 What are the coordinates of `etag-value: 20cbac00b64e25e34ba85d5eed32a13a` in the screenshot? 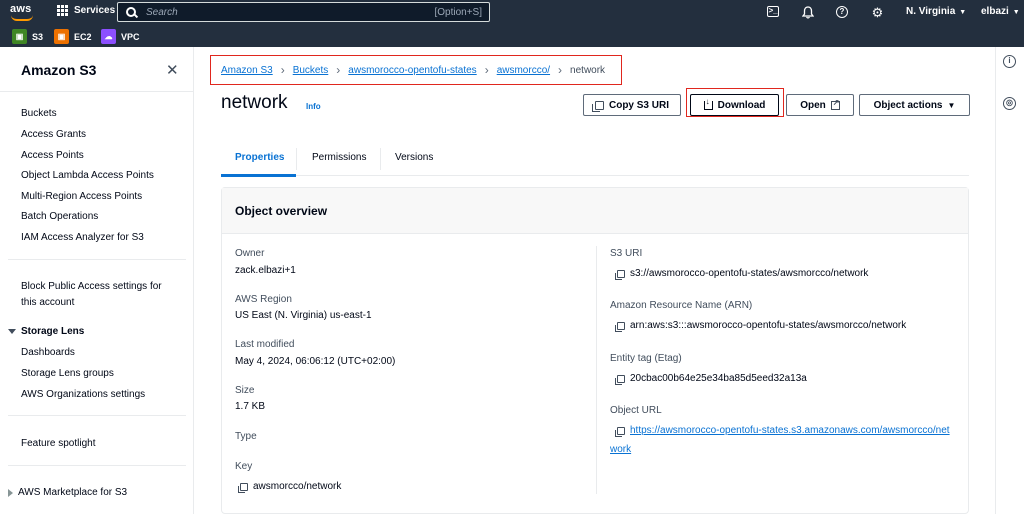 It's located at (718, 378).